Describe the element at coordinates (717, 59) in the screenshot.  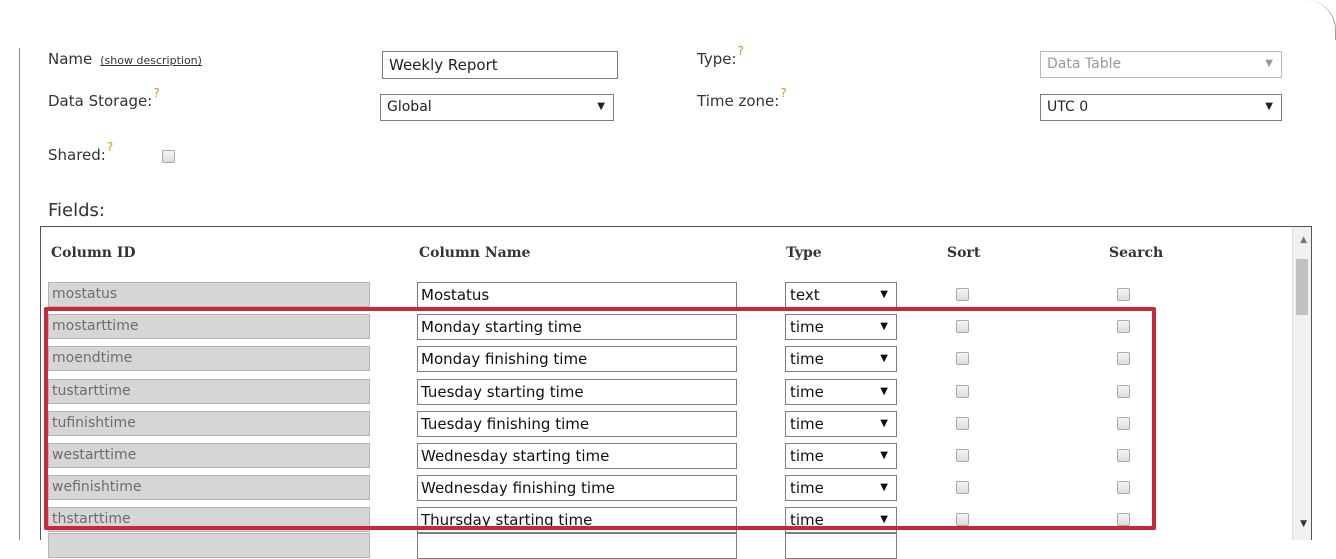
I see `type-label: Type:` at that location.